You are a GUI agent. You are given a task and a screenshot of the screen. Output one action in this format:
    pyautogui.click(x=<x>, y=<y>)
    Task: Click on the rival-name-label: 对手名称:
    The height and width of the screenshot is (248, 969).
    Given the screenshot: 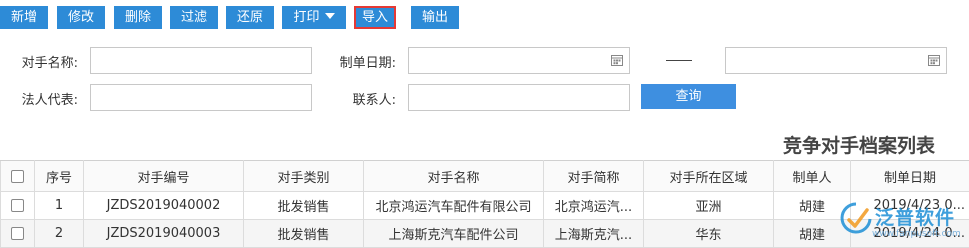 What is the action you would take?
    pyautogui.click(x=49, y=63)
    